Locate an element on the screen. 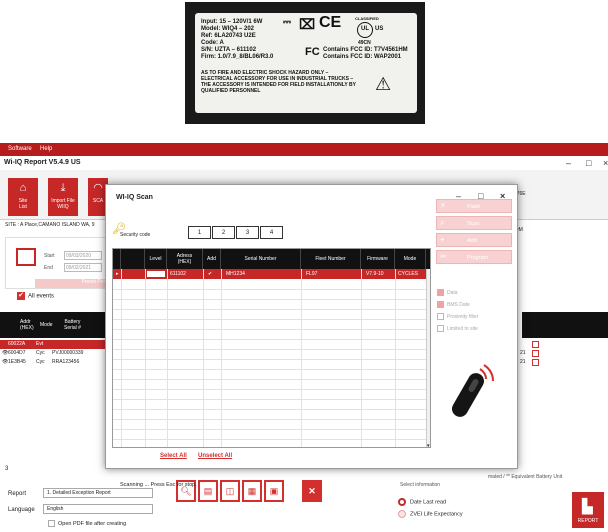 The height and width of the screenshot is (532, 608). report-select: 1. Detailed Exception Report is located at coordinates (98, 493).